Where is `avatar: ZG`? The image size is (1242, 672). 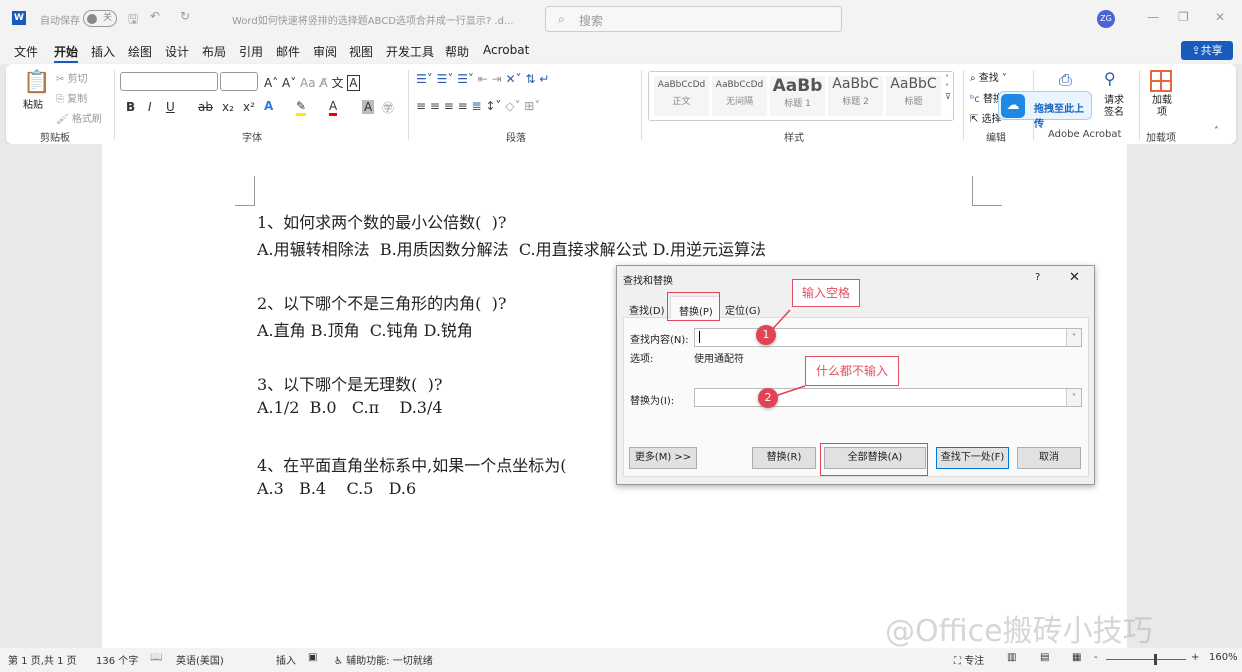 avatar: ZG is located at coordinates (1106, 19).